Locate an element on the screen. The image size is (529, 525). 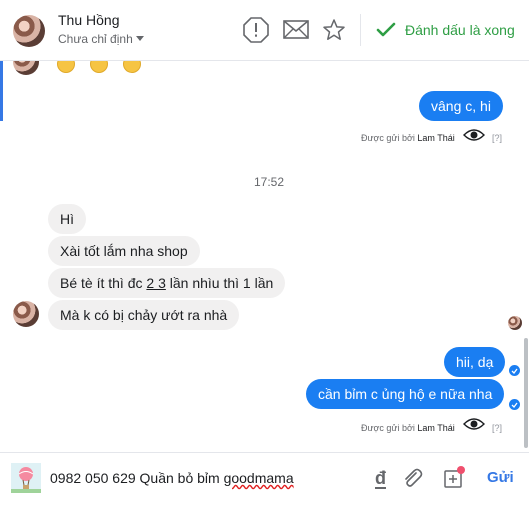
unread-indicator is located at coordinates (1, 91).